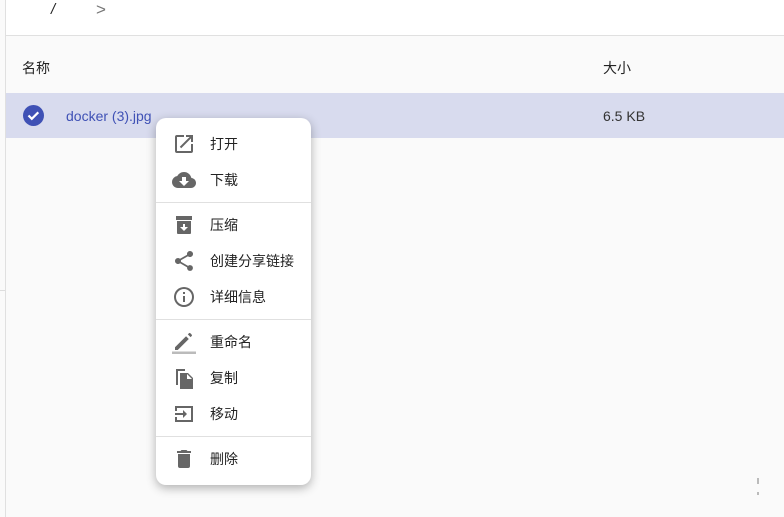 Image resolution: width=784 pixels, height=517 pixels. I want to click on file-size: 6.5 KB, so click(624, 116).